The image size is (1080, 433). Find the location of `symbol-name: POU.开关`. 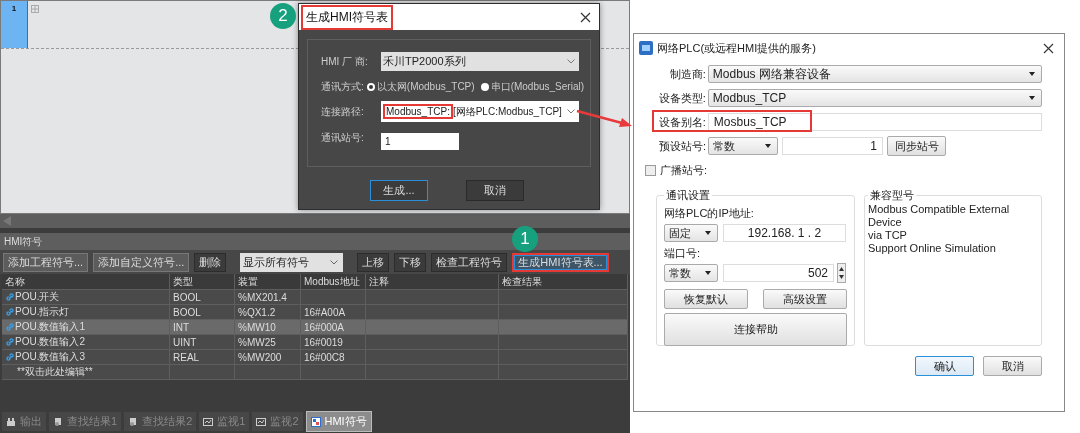

symbol-name: POU.开关 is located at coordinates (37, 297).